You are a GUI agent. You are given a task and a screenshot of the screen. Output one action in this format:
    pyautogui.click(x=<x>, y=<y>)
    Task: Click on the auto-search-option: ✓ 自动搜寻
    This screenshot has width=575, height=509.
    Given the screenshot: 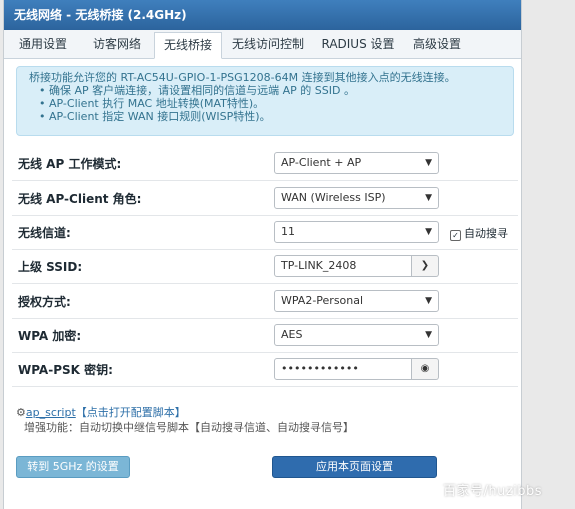 What is the action you would take?
    pyautogui.click(x=479, y=233)
    